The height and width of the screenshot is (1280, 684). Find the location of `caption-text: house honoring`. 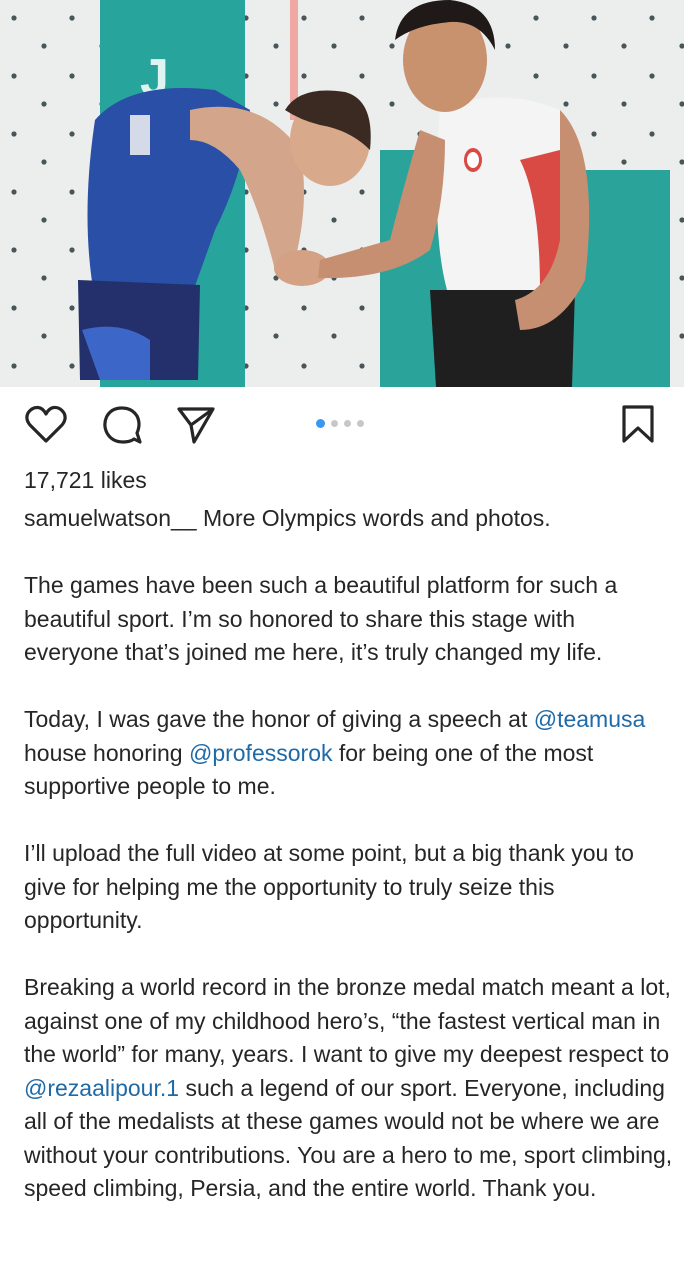

caption-text: house honoring is located at coordinates (106, 752).